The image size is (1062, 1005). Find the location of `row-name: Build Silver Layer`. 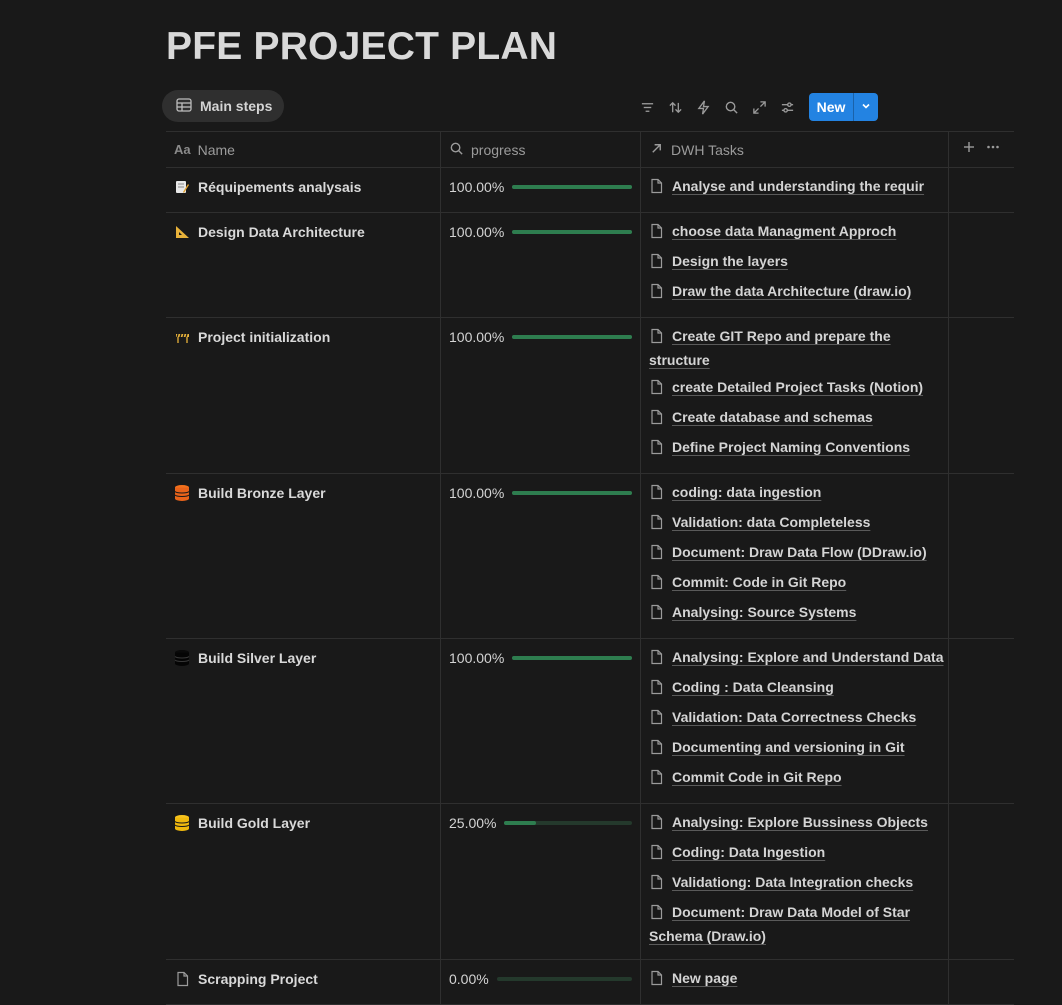

row-name: Build Silver Layer is located at coordinates (257, 658).